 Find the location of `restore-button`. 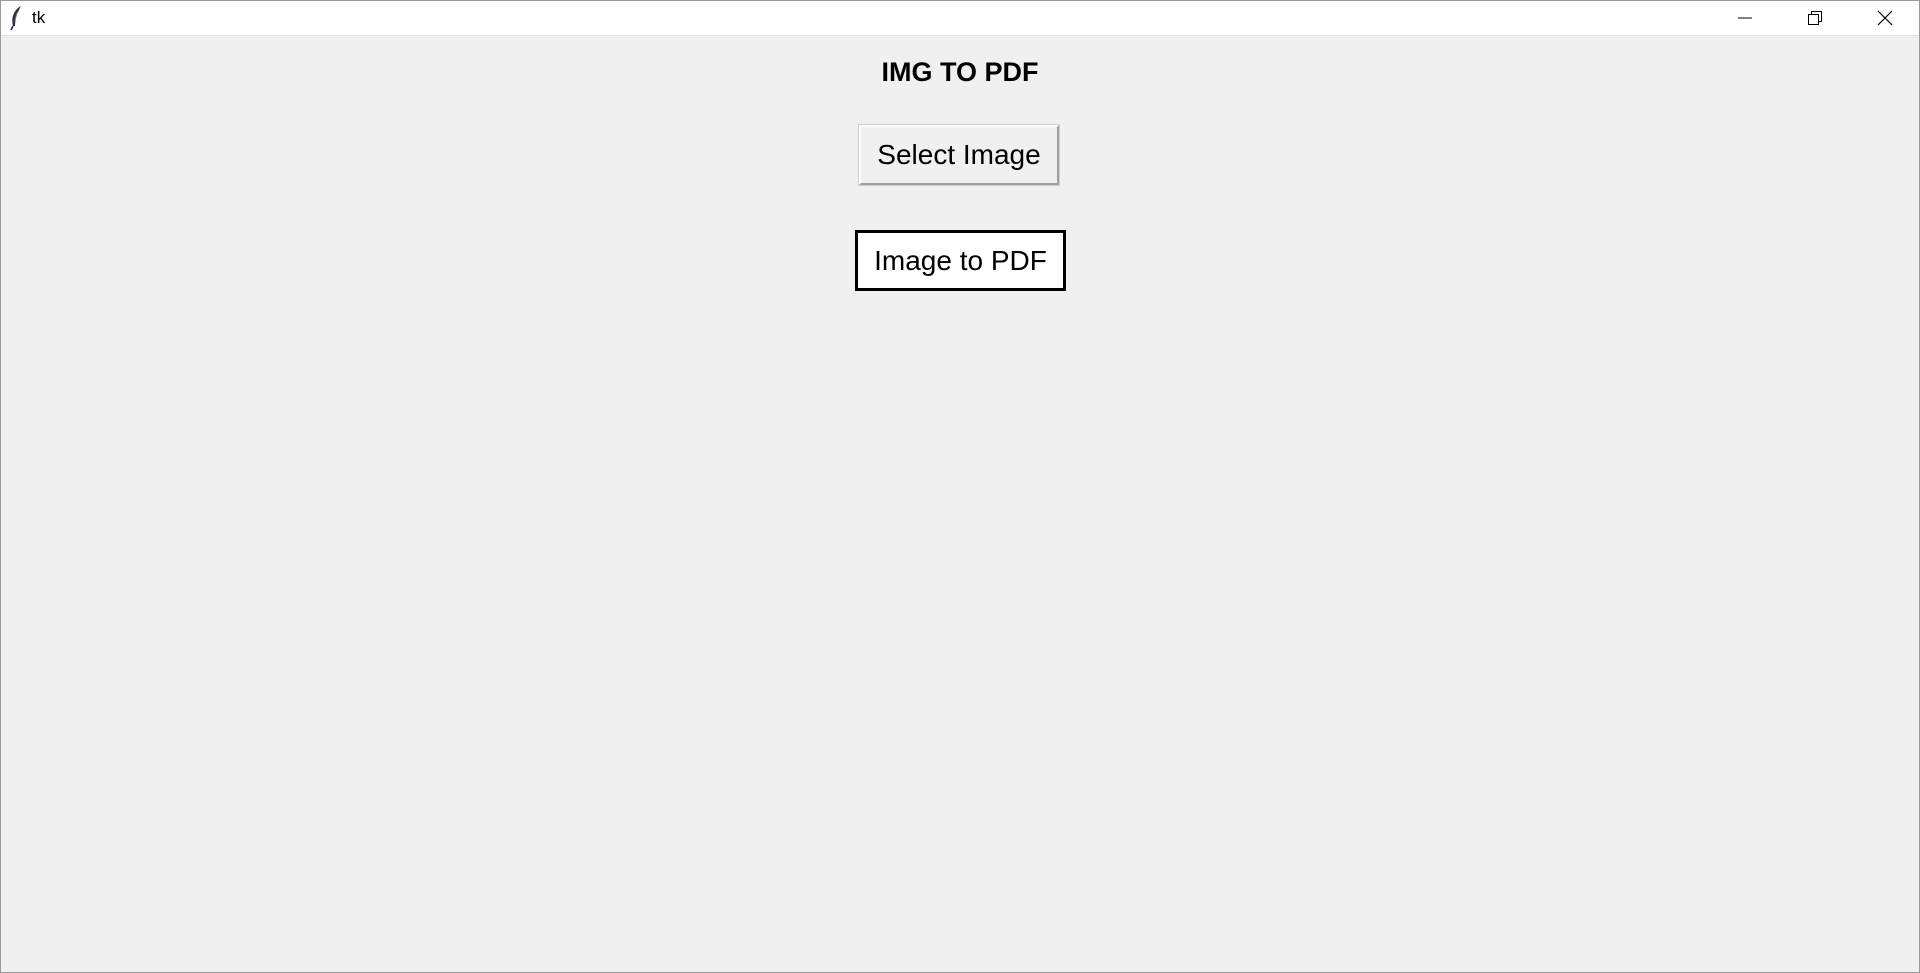

restore-button is located at coordinates (1815, 18).